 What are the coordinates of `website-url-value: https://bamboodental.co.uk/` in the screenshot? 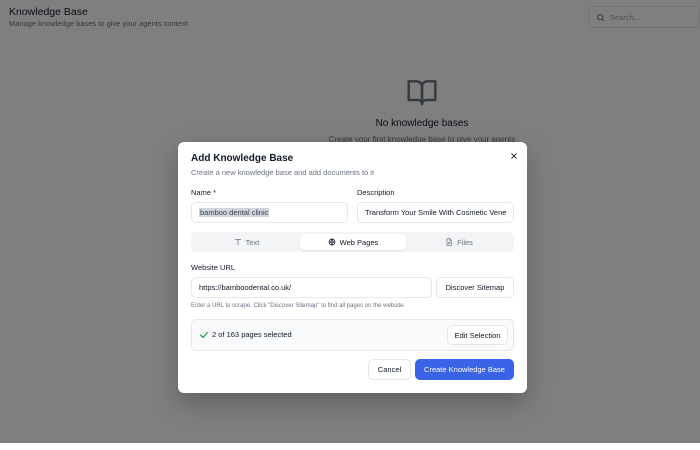 It's located at (245, 287).